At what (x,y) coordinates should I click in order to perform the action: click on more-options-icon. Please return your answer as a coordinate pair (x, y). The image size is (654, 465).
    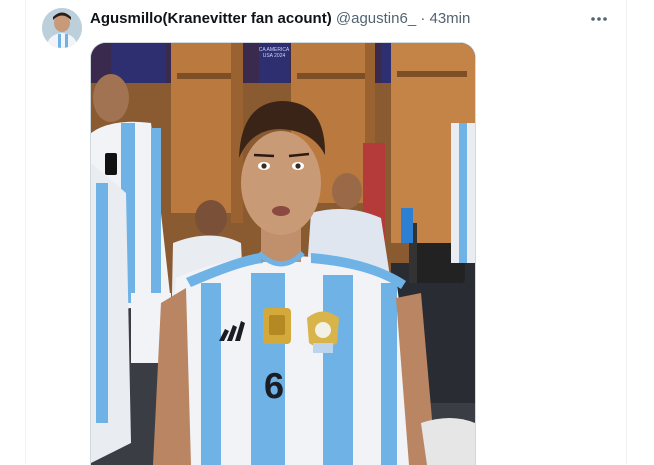
    Looking at the image, I should click on (599, 19).